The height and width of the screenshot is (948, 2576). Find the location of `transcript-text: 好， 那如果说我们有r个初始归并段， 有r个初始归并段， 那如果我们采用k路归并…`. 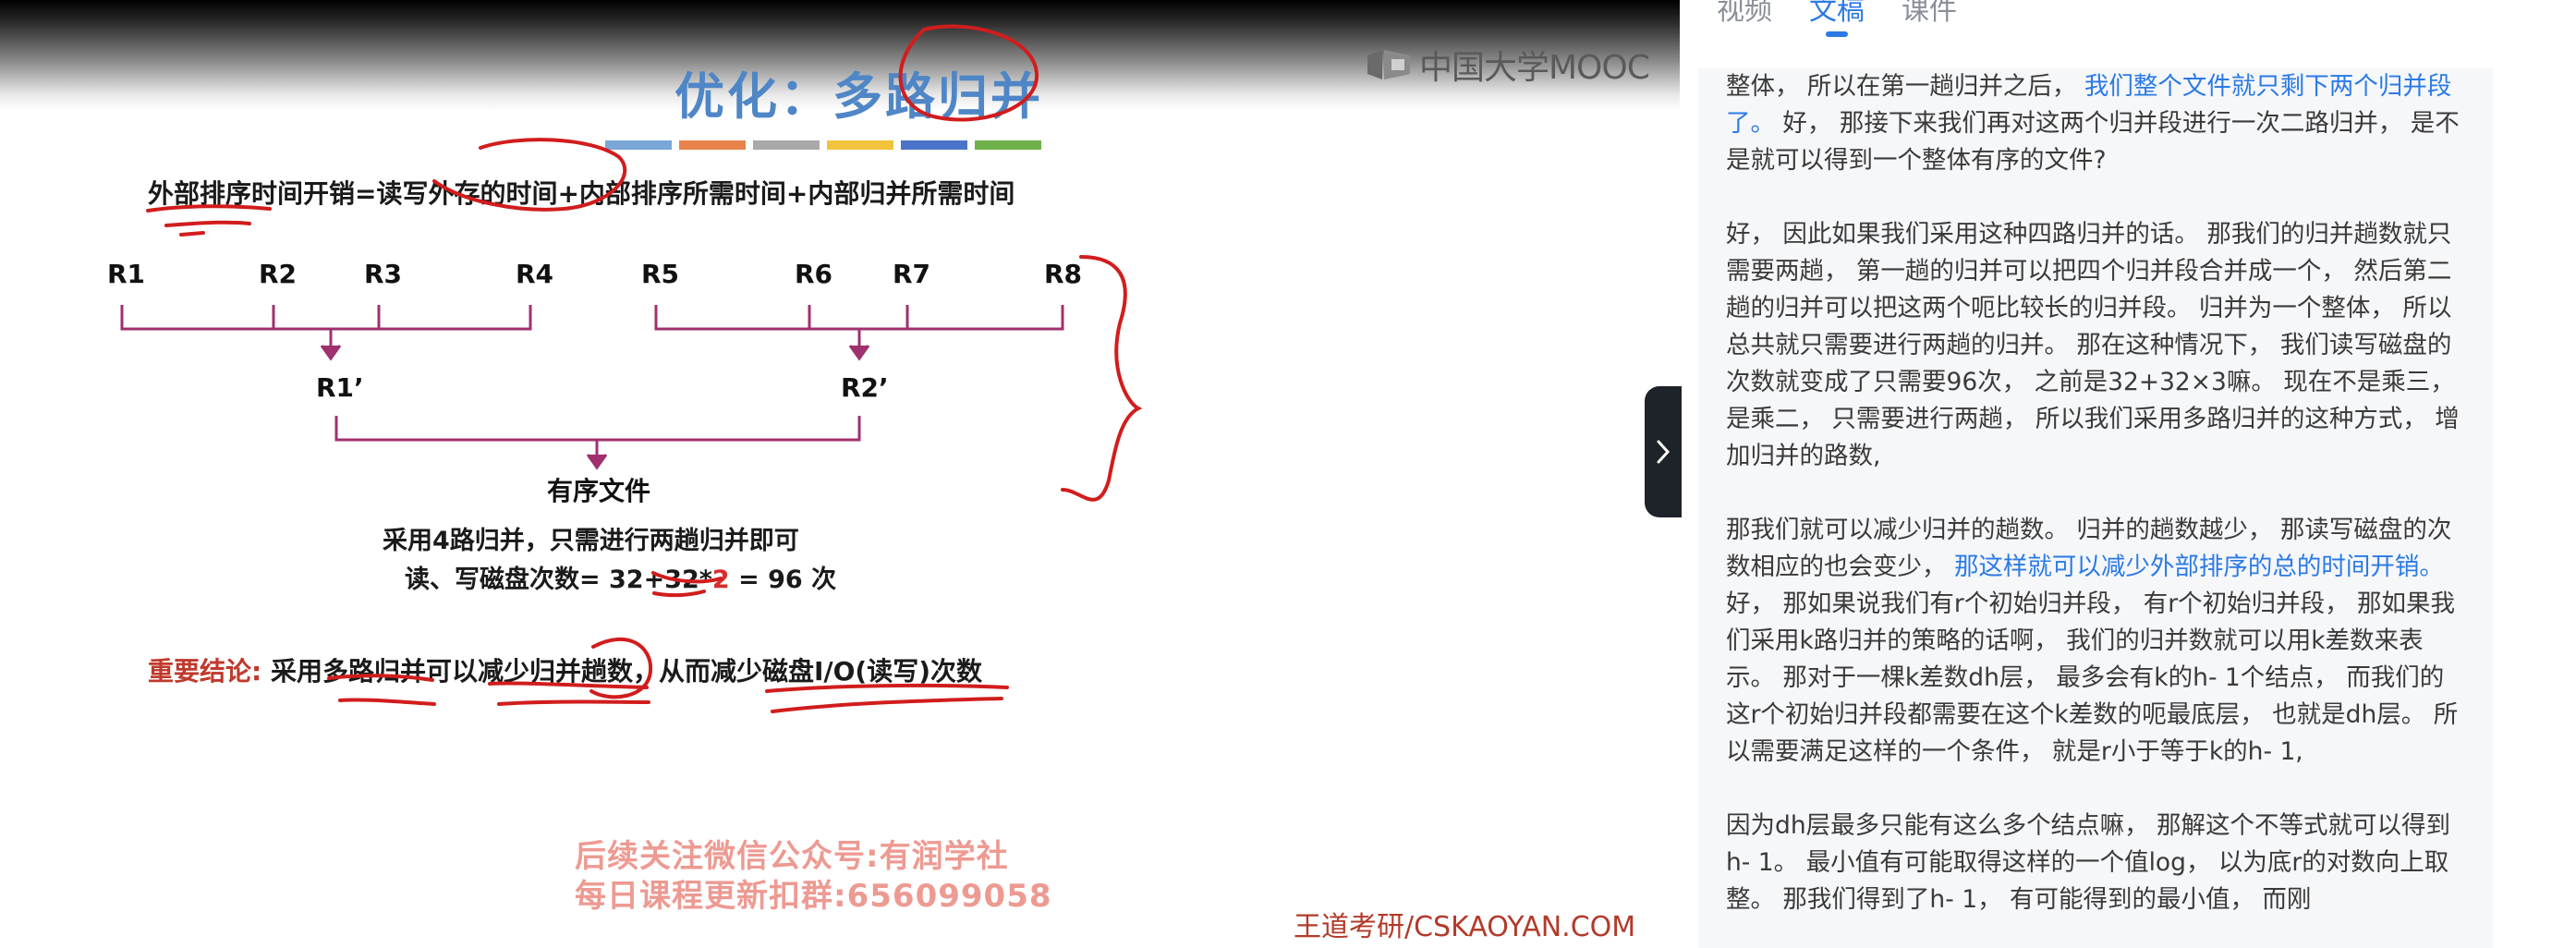

transcript-text: 好， 那如果说我们有r个初始归并段， 有r个初始归并段， 那如果我们采用k路归并… is located at coordinates (2092, 677).